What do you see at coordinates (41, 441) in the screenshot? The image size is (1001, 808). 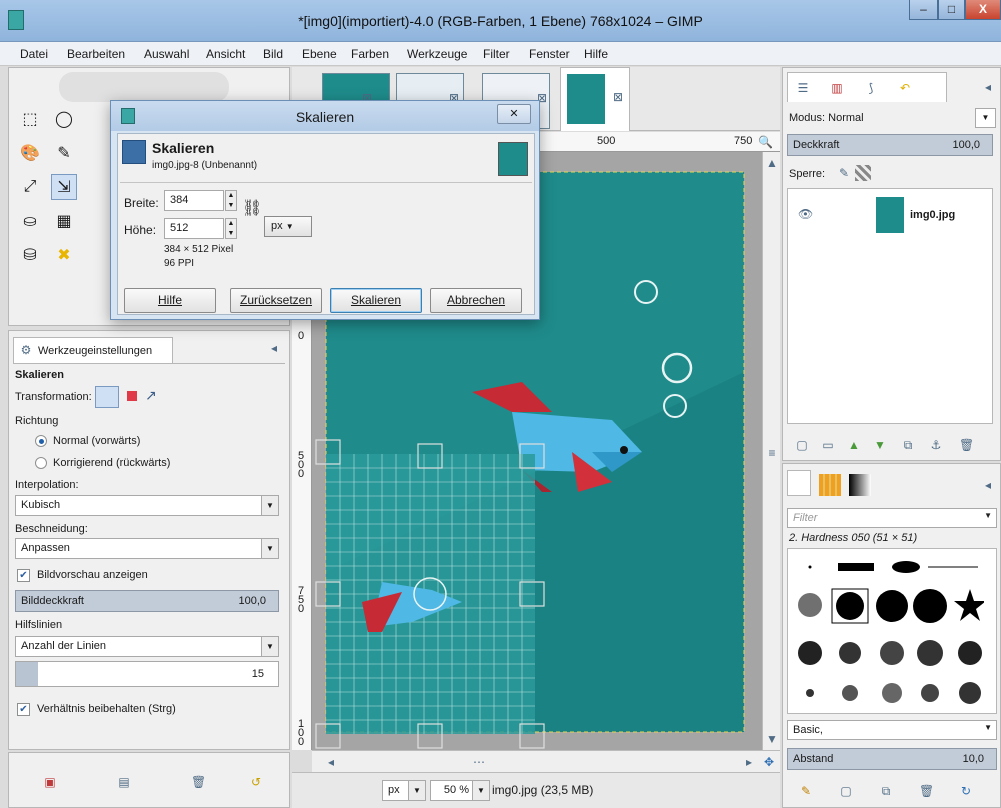 I see `direction-normal-radio` at bounding box center [41, 441].